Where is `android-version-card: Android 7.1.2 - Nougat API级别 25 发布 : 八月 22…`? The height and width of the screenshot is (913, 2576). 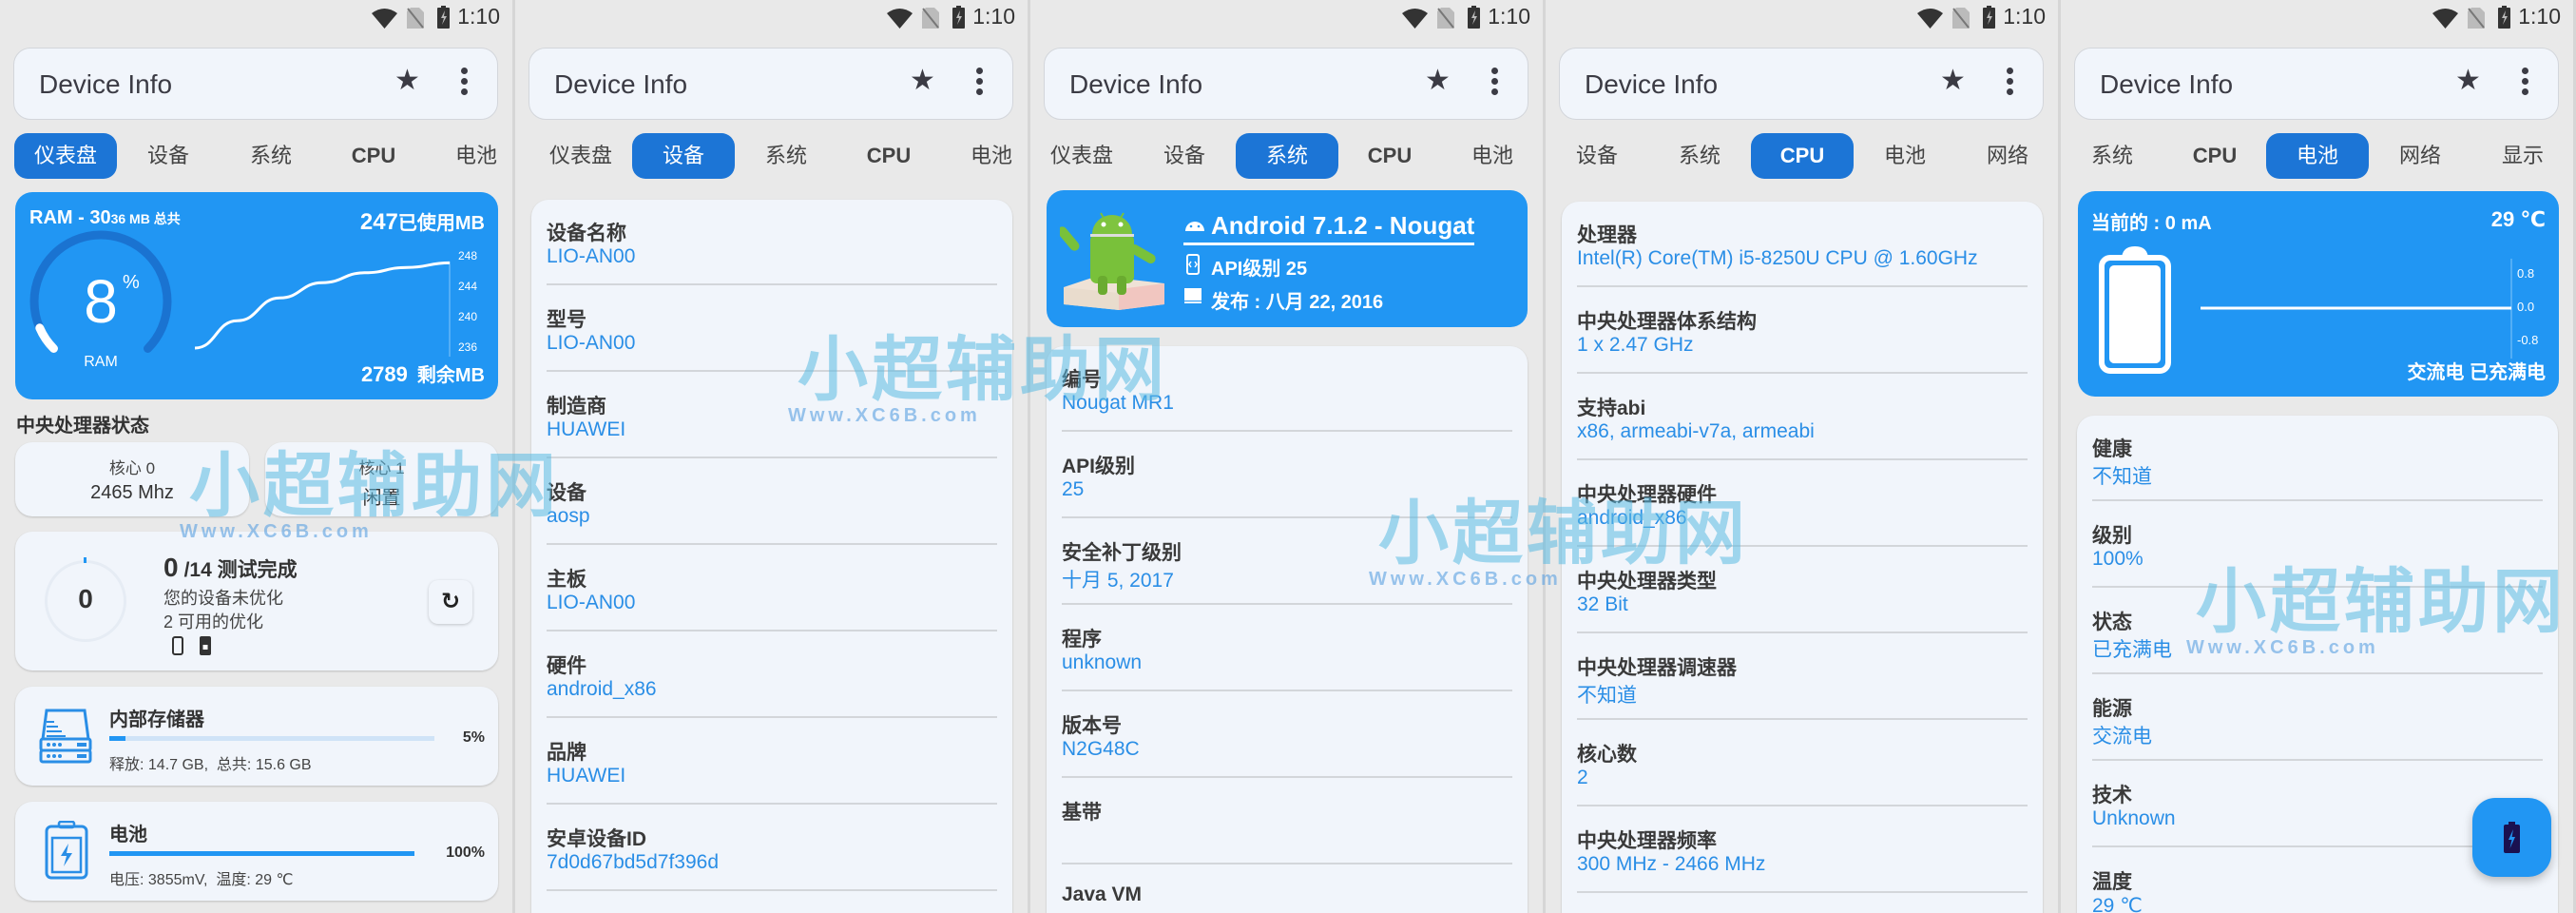
android-version-card: Android 7.1.2 - Nougat API级别 25 发布 : 八月 22… is located at coordinates (1287, 258).